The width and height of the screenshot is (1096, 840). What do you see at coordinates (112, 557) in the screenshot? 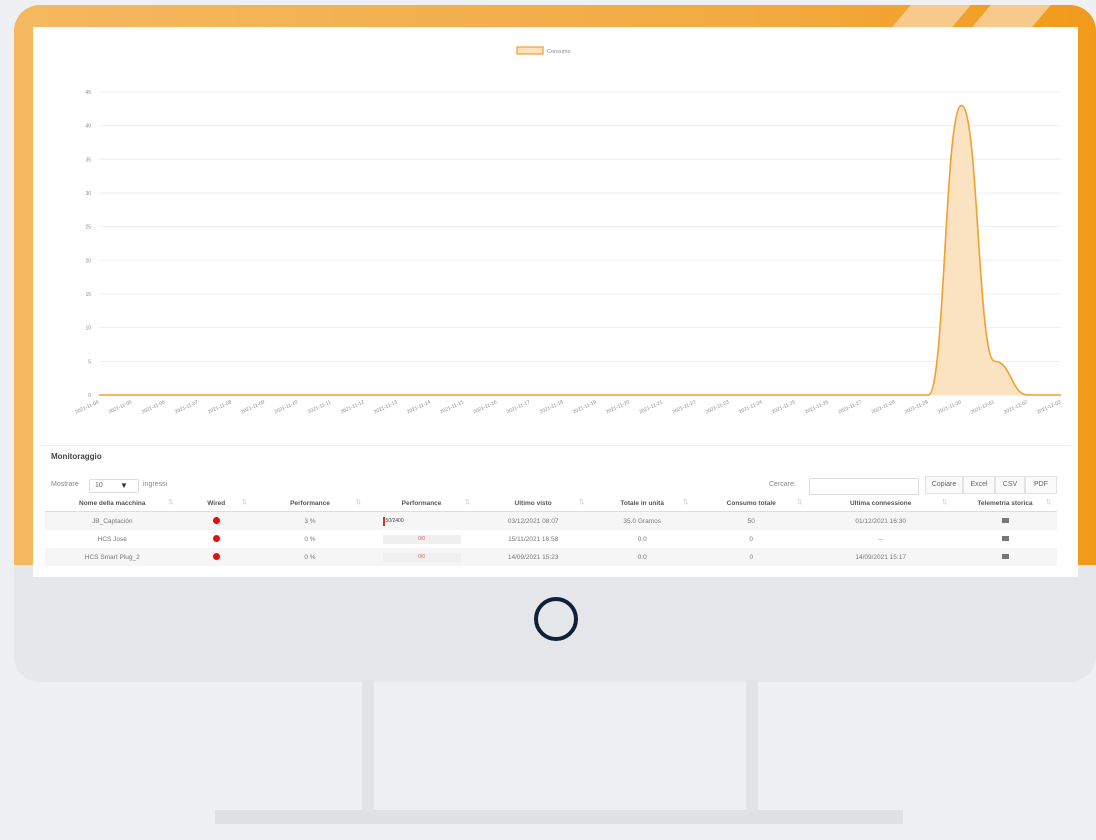
I see `cell-name: HCS Smart Plug_2` at bounding box center [112, 557].